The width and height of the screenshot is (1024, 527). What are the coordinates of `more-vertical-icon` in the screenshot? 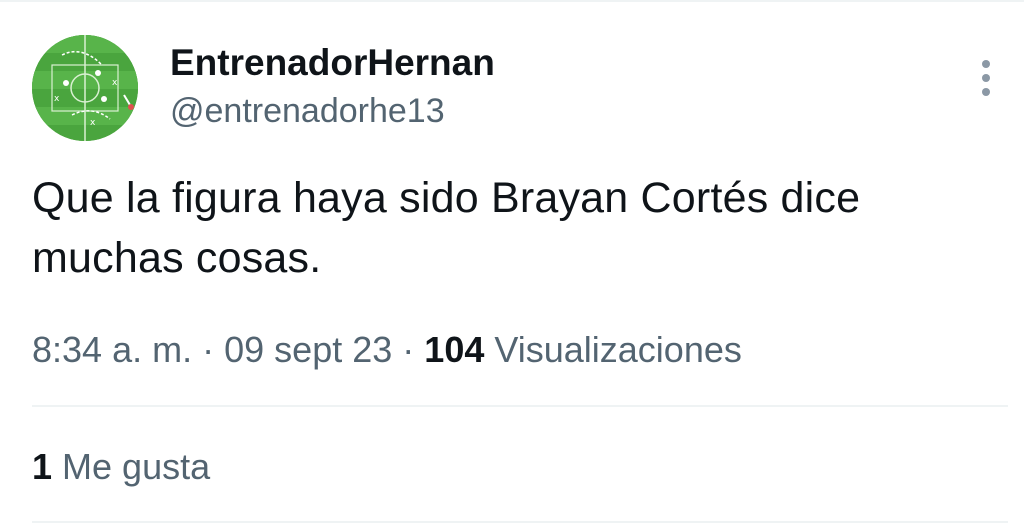 It's located at (986, 64).